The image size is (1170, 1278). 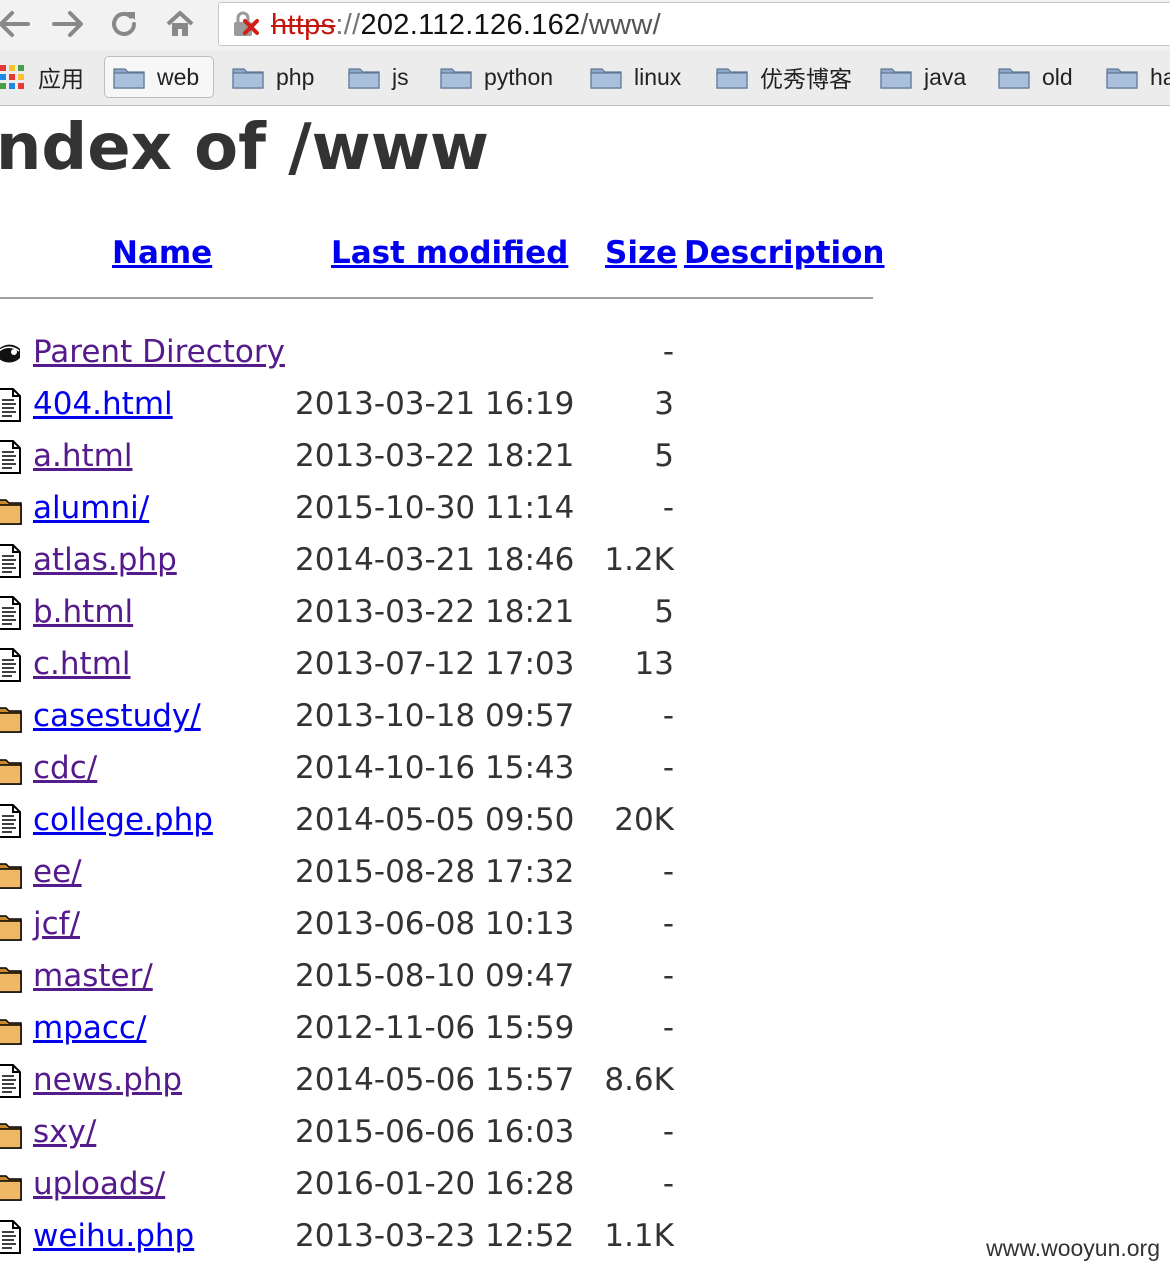 What do you see at coordinates (295, 76) in the screenshot?
I see `bookmark-label: php` at bounding box center [295, 76].